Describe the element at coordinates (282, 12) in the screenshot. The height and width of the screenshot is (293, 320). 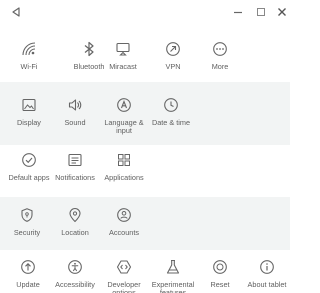
I see `close-icon` at that location.